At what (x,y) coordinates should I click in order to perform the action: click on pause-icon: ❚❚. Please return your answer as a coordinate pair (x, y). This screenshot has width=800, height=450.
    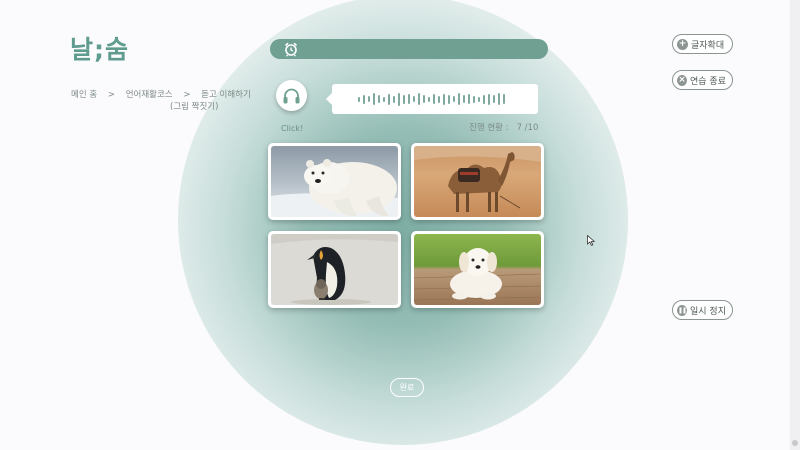
    Looking at the image, I should click on (682, 310).